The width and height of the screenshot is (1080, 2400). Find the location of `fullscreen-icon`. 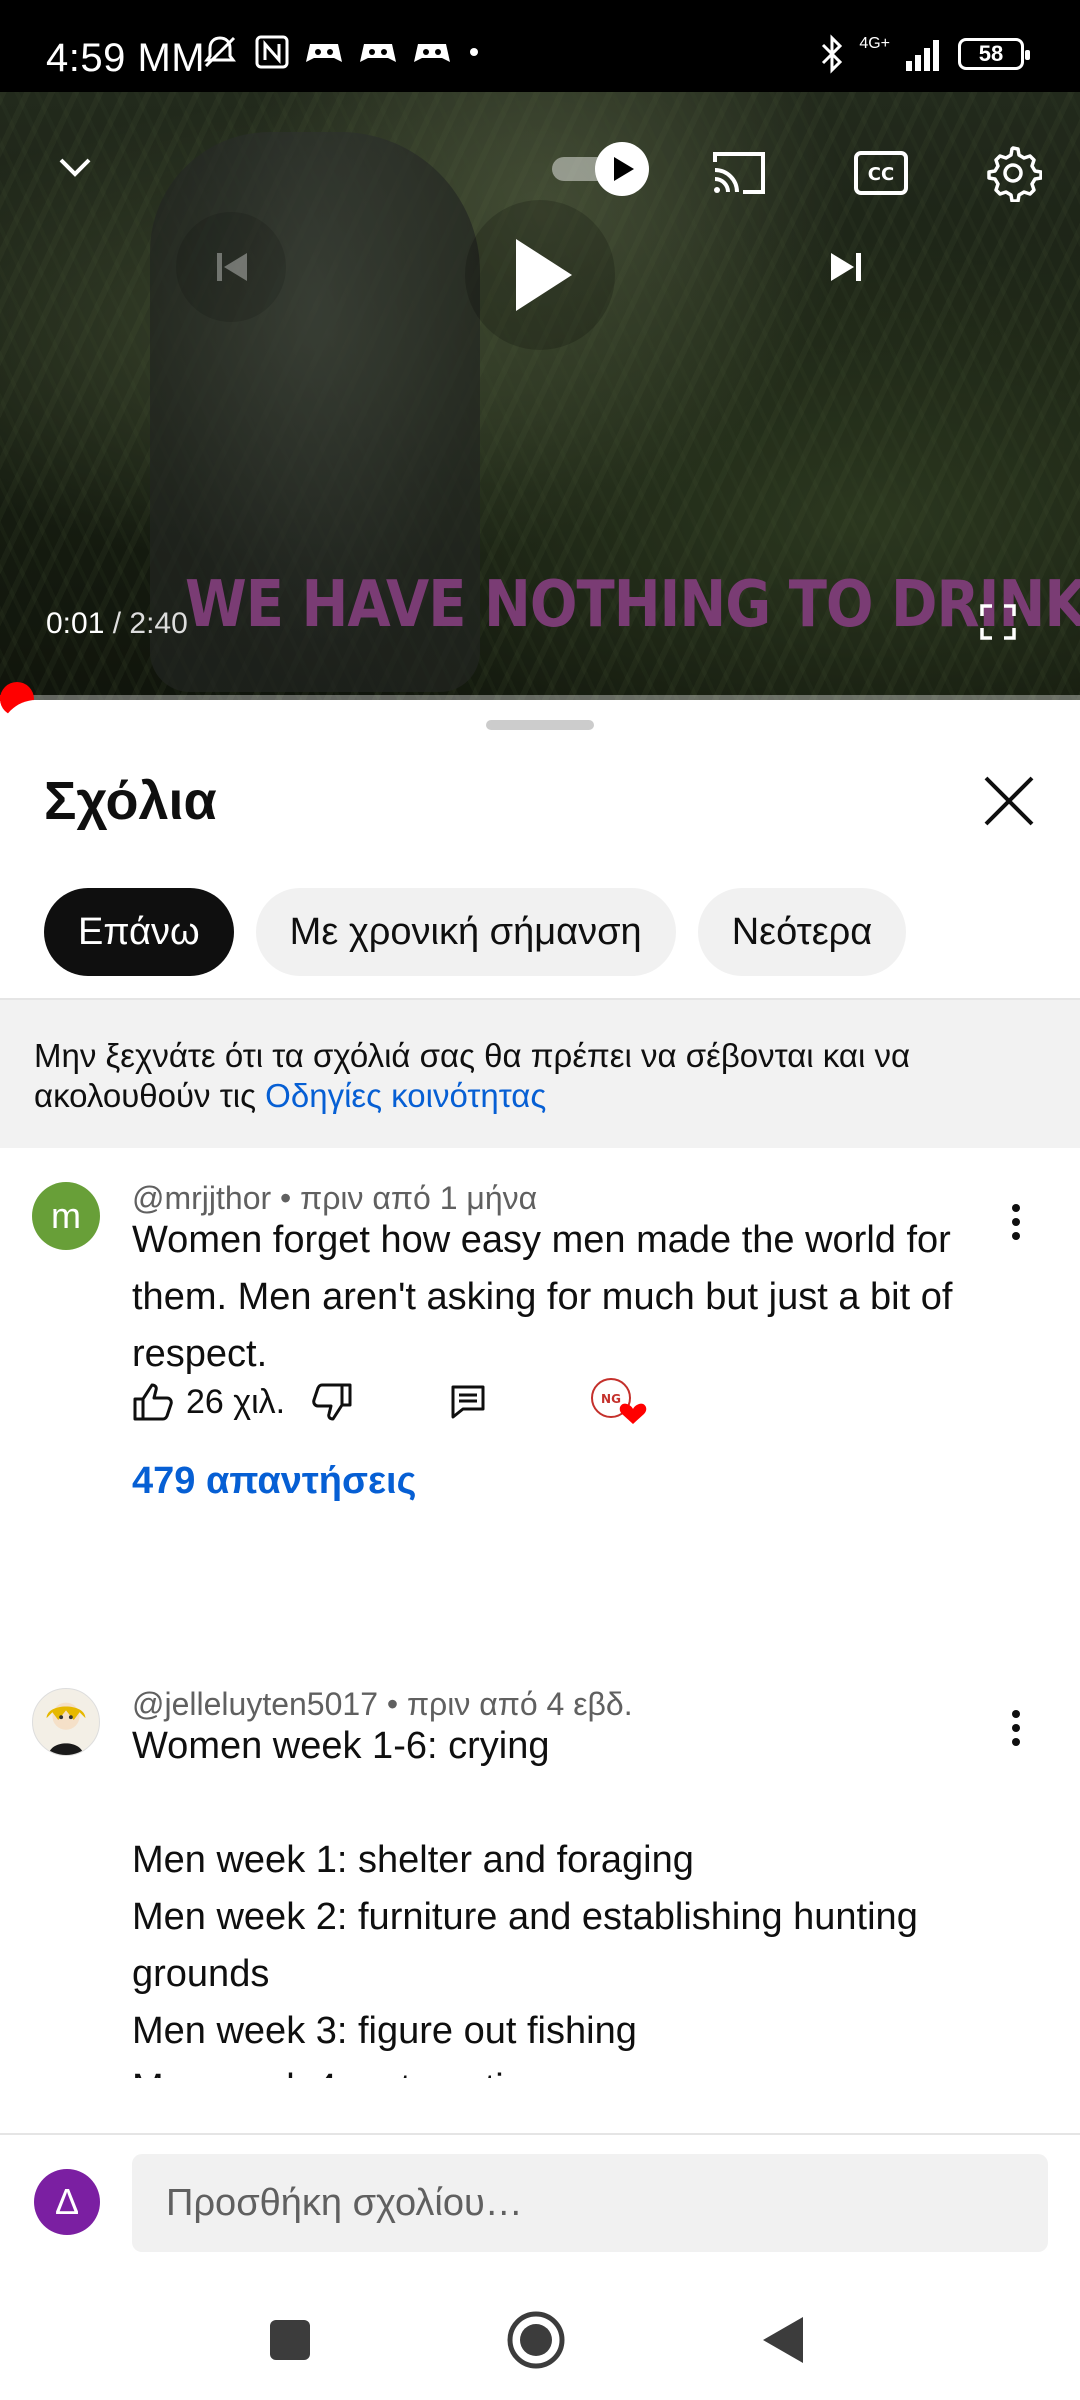

fullscreen-icon is located at coordinates (998, 622).